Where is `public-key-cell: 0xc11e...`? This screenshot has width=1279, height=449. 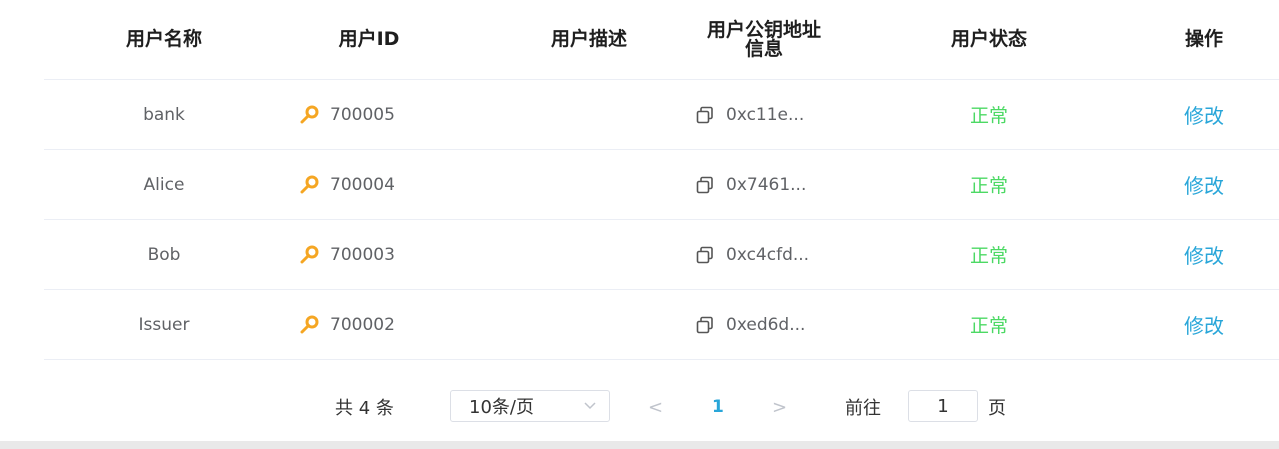 public-key-cell: 0xc11e... is located at coordinates (764, 114).